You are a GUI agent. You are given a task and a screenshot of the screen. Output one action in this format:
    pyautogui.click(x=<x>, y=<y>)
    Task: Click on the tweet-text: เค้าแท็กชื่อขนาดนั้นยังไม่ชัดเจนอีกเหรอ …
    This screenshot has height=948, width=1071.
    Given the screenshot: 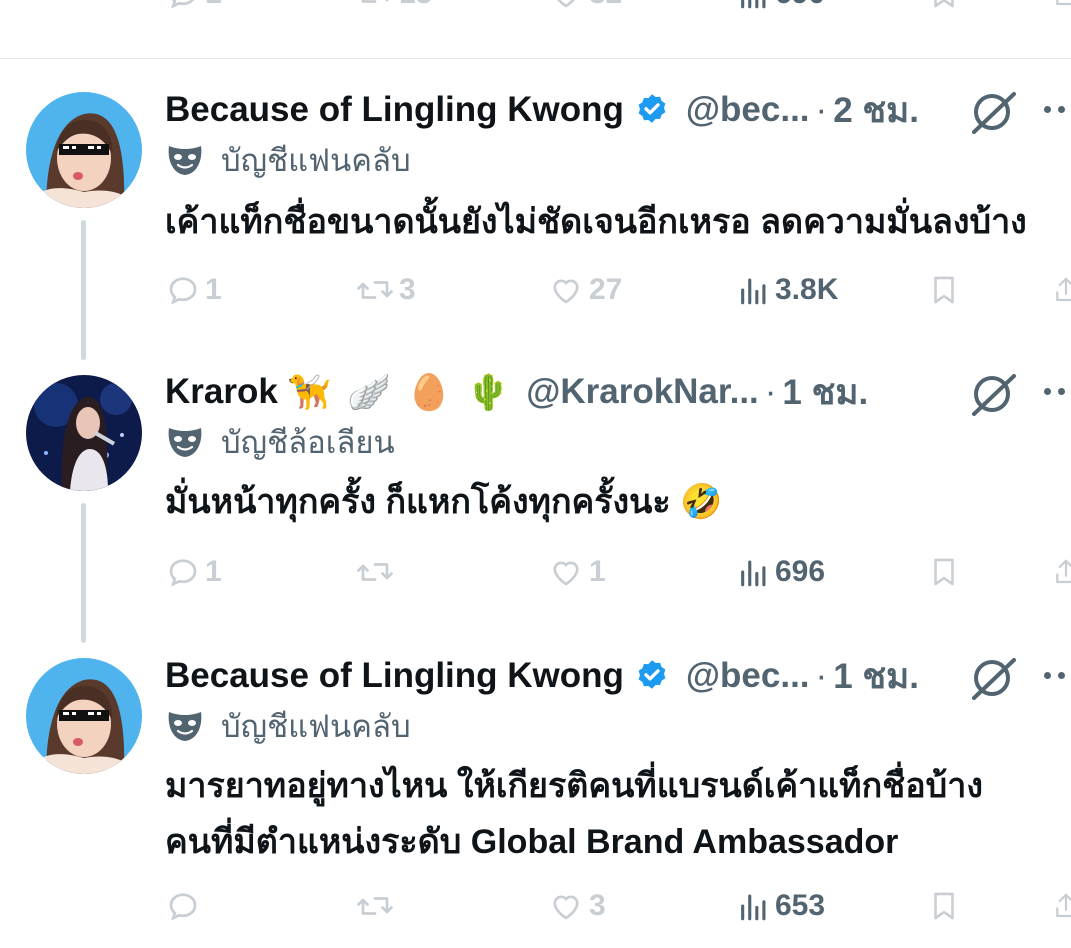 What is the action you would take?
    pyautogui.click(x=596, y=222)
    